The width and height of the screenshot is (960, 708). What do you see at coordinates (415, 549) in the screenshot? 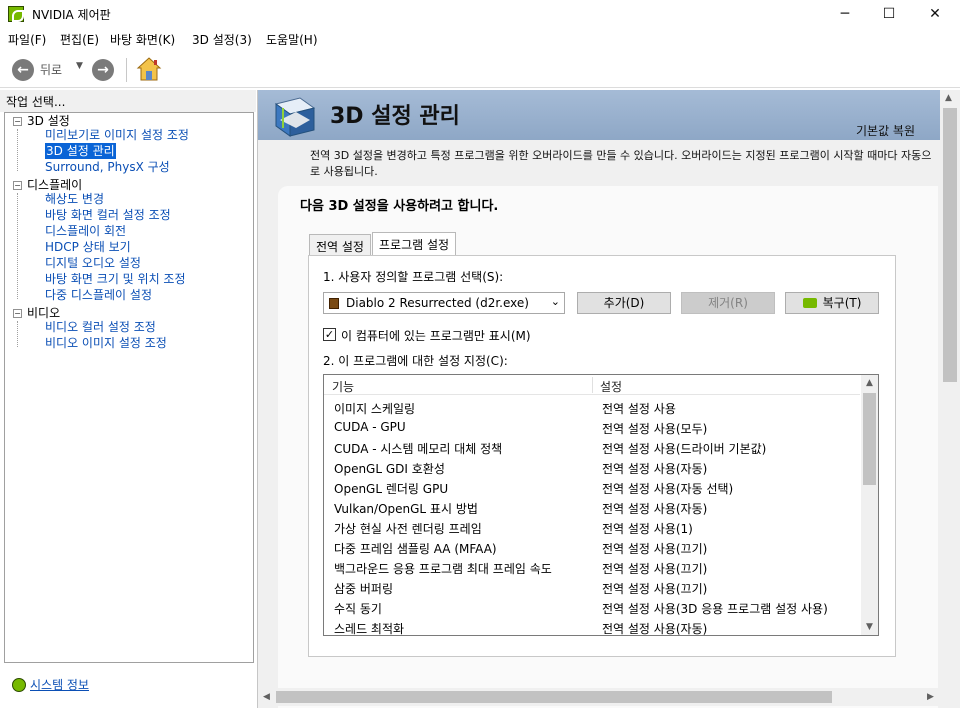
I see `row-feature: 다중 프레임 샘플링 AA (MFAA)` at bounding box center [415, 549].